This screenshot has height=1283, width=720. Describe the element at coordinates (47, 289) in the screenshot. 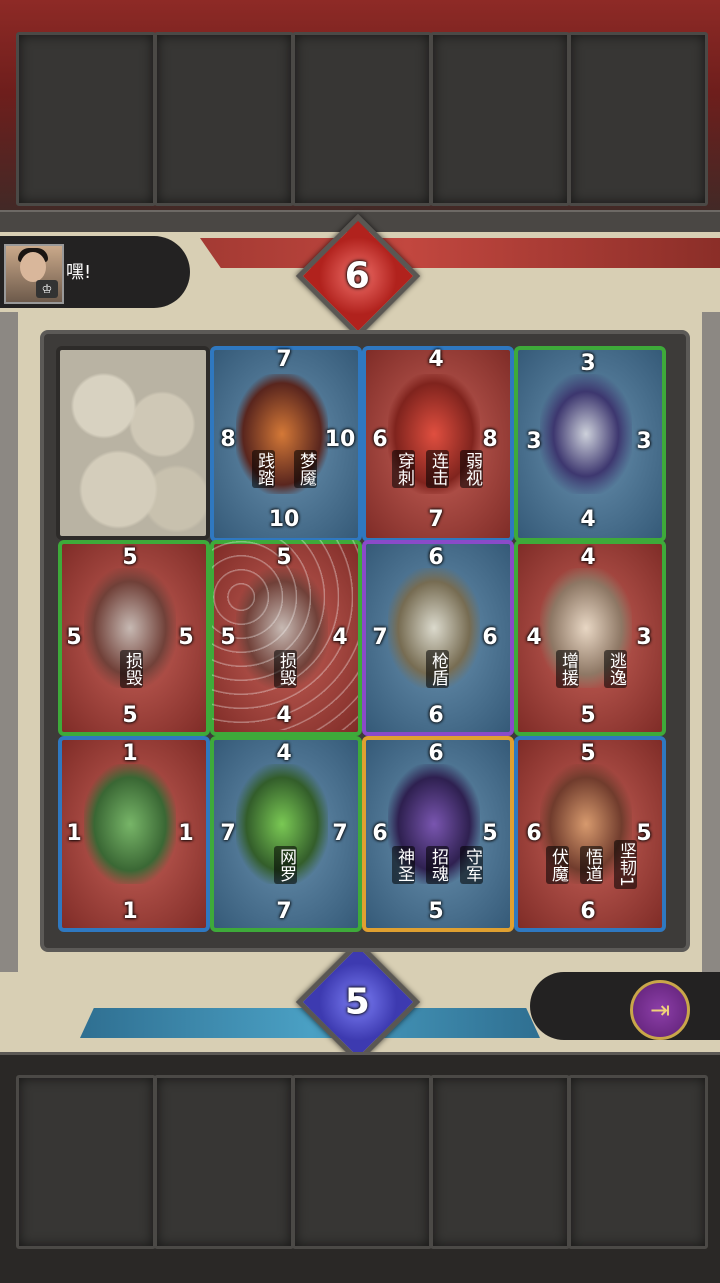

I see `crown-icon: ♔` at that location.